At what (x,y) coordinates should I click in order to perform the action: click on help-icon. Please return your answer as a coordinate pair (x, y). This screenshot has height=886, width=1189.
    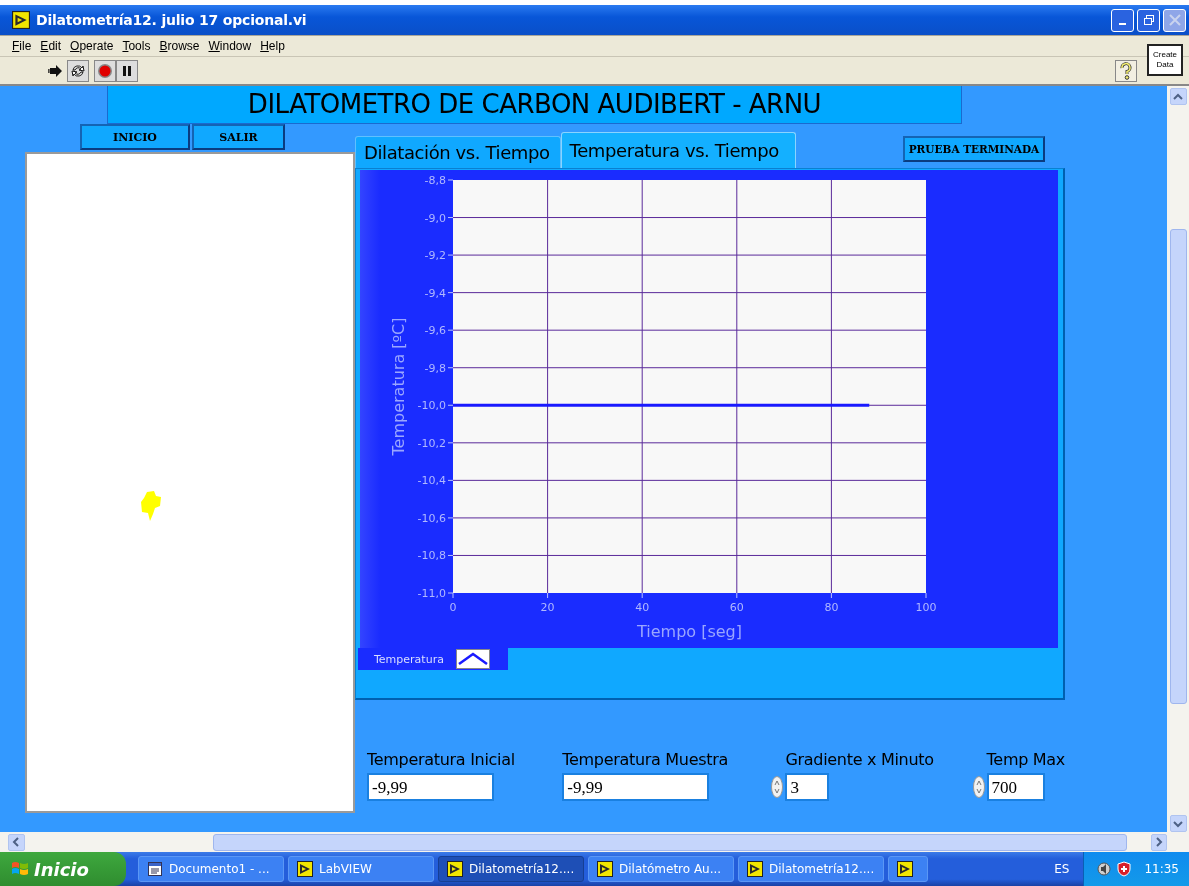
    Looking at the image, I should click on (1126, 70).